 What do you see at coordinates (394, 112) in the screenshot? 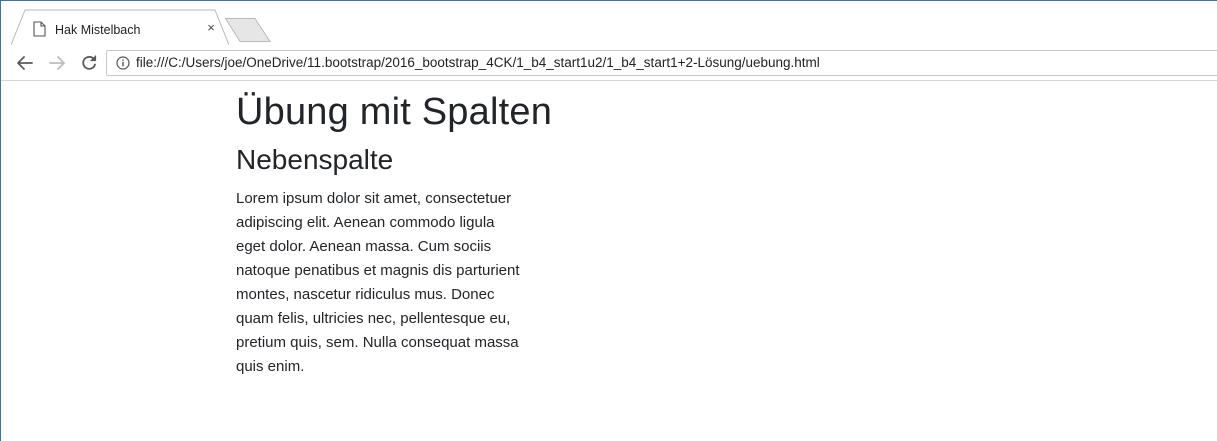
I see `page-title: Übung mit Spalten` at bounding box center [394, 112].